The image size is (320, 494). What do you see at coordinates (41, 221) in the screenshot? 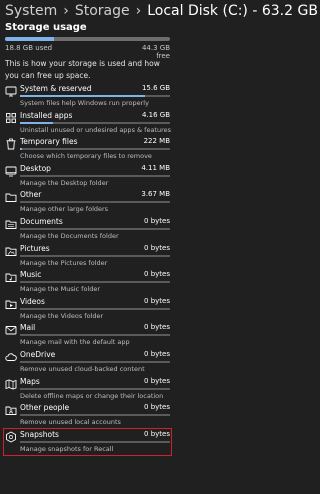
I see `category-name: Documents` at bounding box center [41, 221].